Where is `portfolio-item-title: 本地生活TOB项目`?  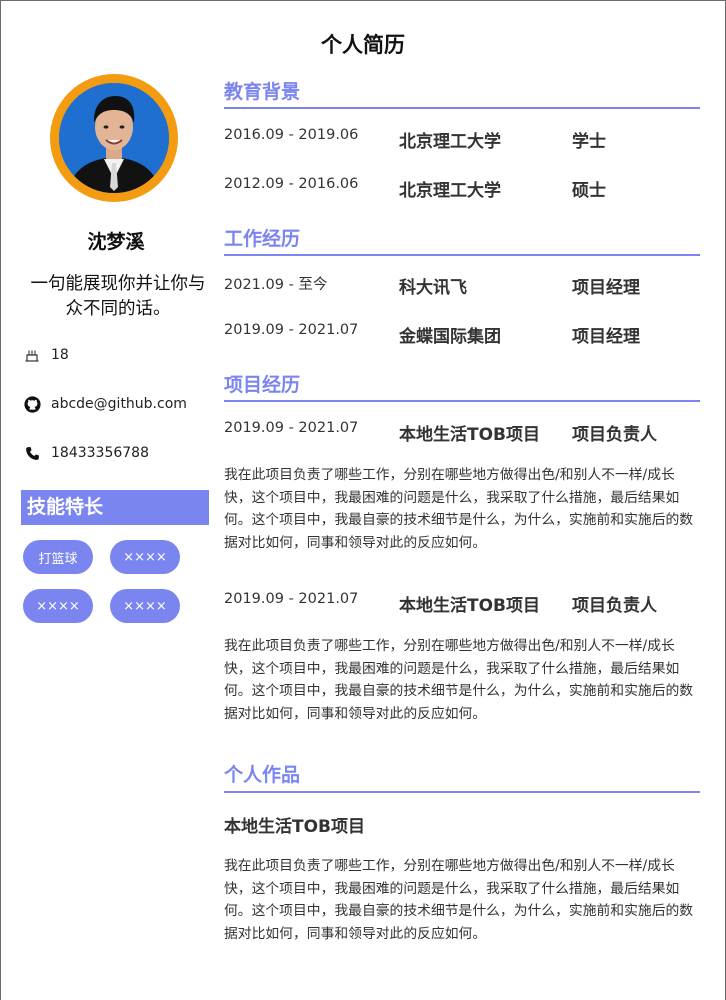
portfolio-item-title: 本地生活TOB项目 is located at coordinates (295, 827).